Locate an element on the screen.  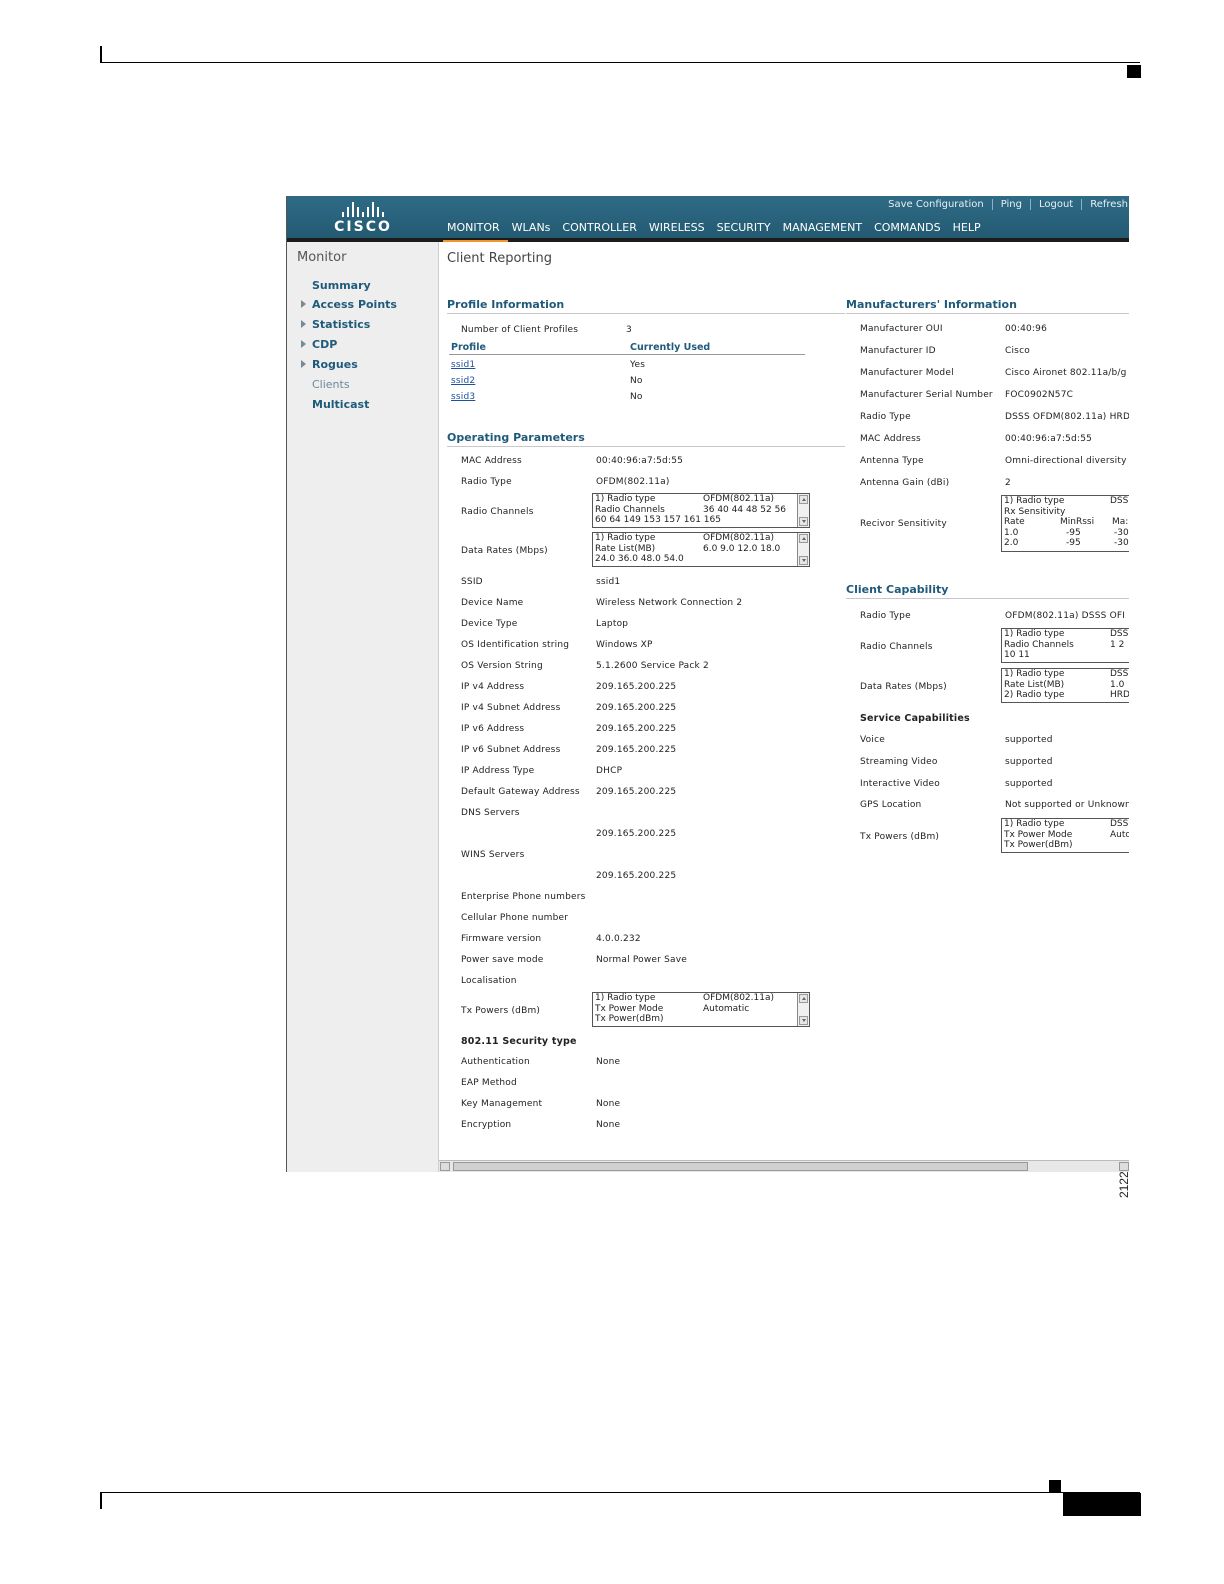
sidebar-item-statistics: Statistics is located at coordinates (341, 324).